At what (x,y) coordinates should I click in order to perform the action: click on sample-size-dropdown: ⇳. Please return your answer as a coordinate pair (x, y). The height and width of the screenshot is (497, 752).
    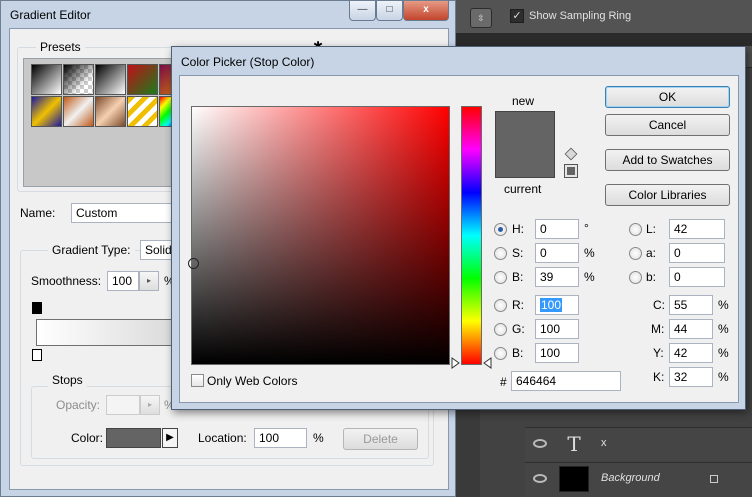
    Looking at the image, I should click on (481, 18).